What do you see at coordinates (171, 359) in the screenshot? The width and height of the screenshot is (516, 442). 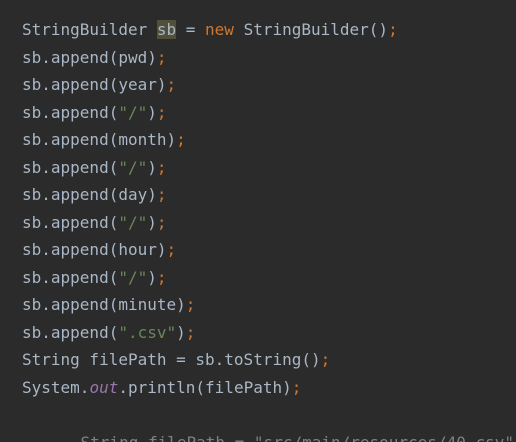 I see `code-token: String filePath = sb.toString()` at bounding box center [171, 359].